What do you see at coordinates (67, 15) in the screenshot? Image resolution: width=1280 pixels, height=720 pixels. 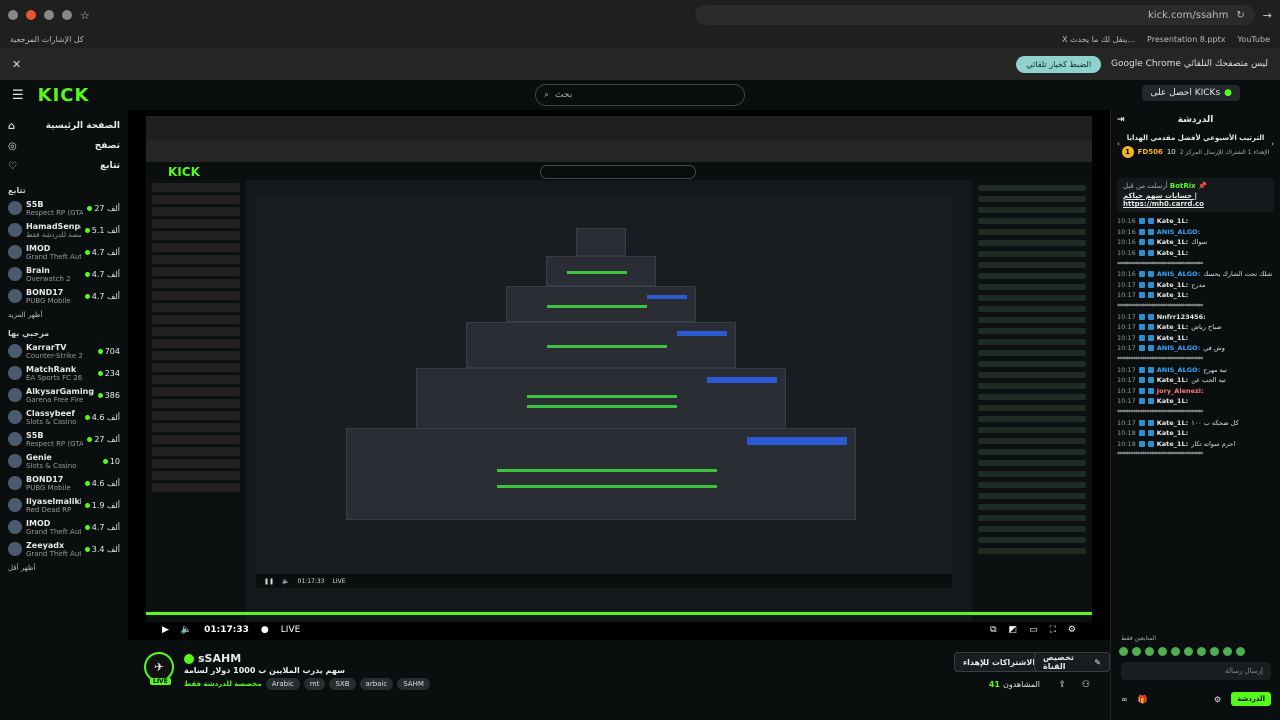 I see `tab-icon` at bounding box center [67, 15].